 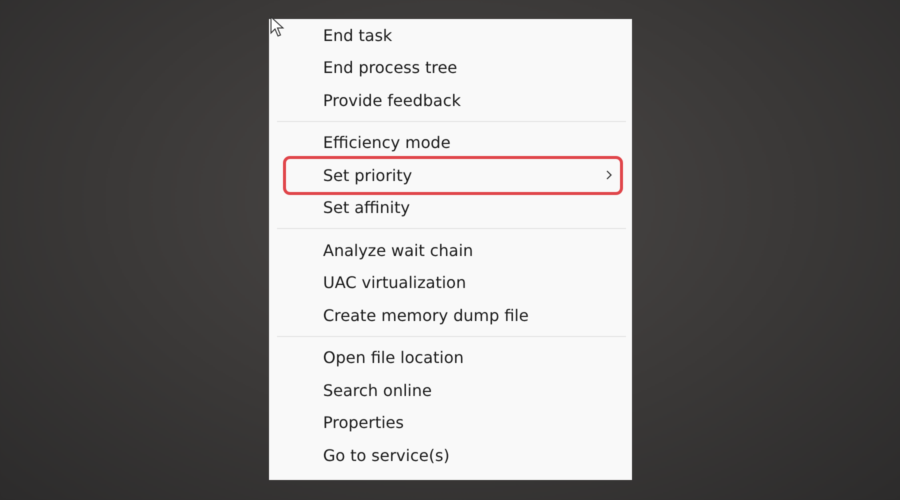 What do you see at coordinates (453, 422) in the screenshot?
I see `menu-item: Properties` at bounding box center [453, 422].